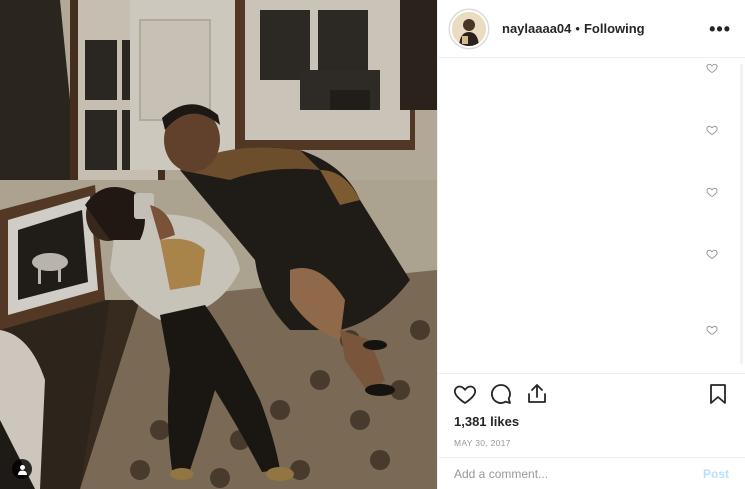  I want to click on user-tag-icon, so click(22, 469).